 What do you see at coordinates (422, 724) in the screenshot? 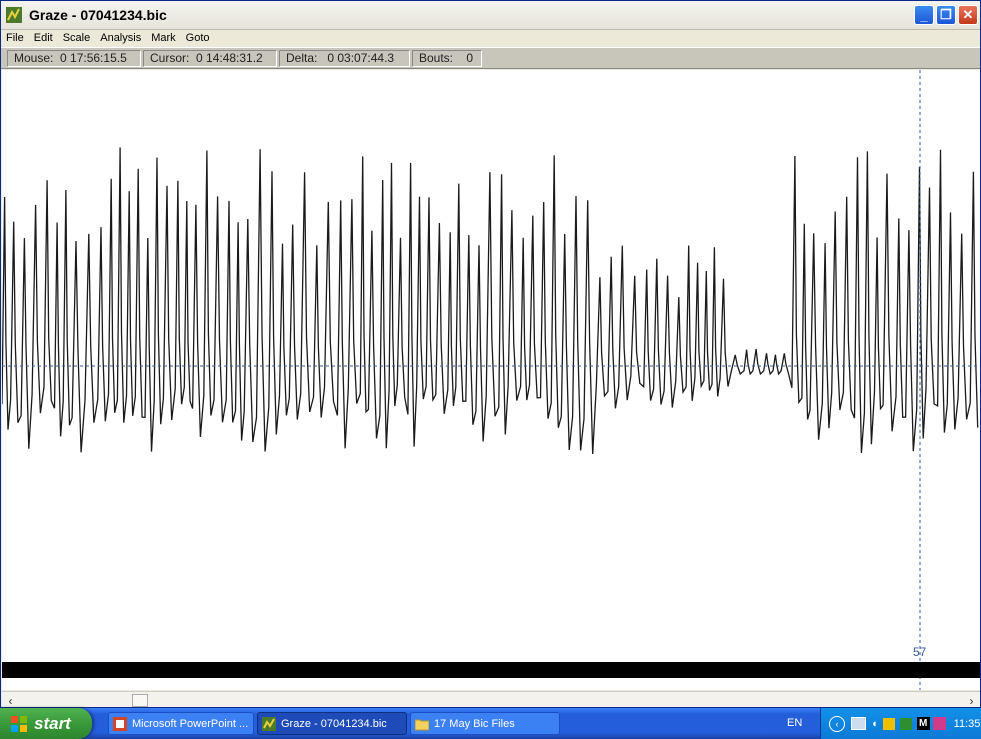
I see `folder-icon` at bounding box center [422, 724].